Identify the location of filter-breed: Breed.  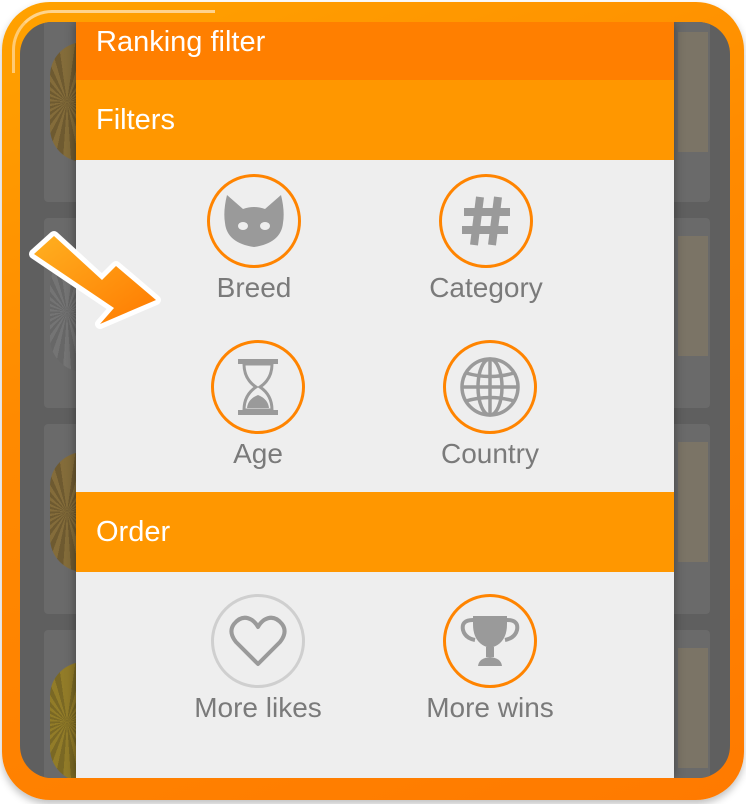
(254, 239).